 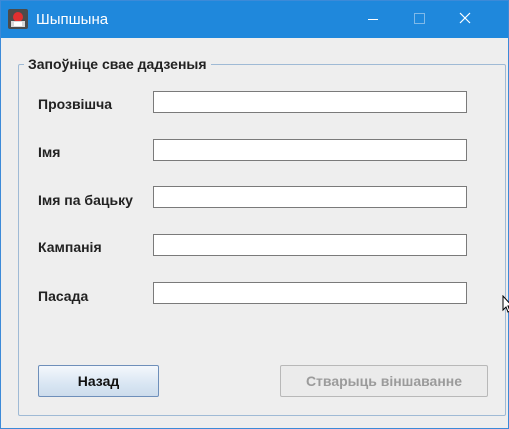 What do you see at coordinates (117, 64) in the screenshot?
I see `form-group-legend: Запоўніце свае дадзеныя` at bounding box center [117, 64].